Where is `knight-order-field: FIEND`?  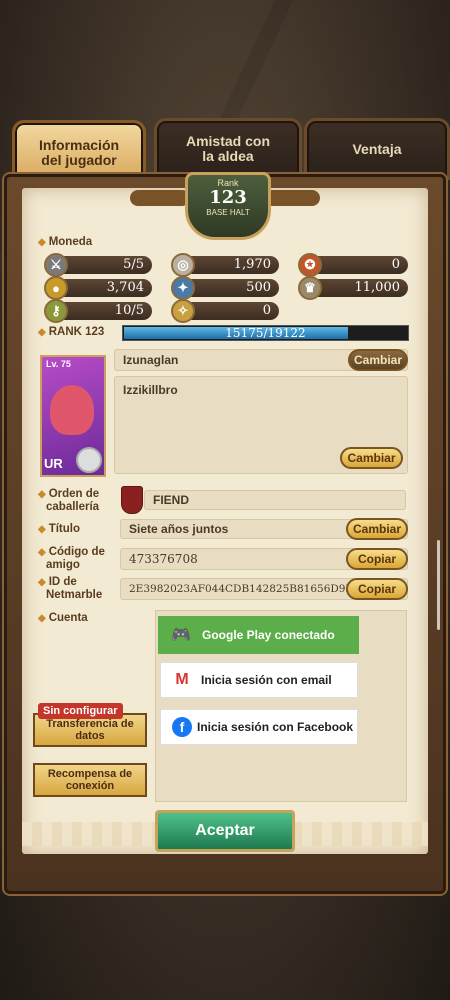 knight-order-field: FIEND is located at coordinates (275, 500).